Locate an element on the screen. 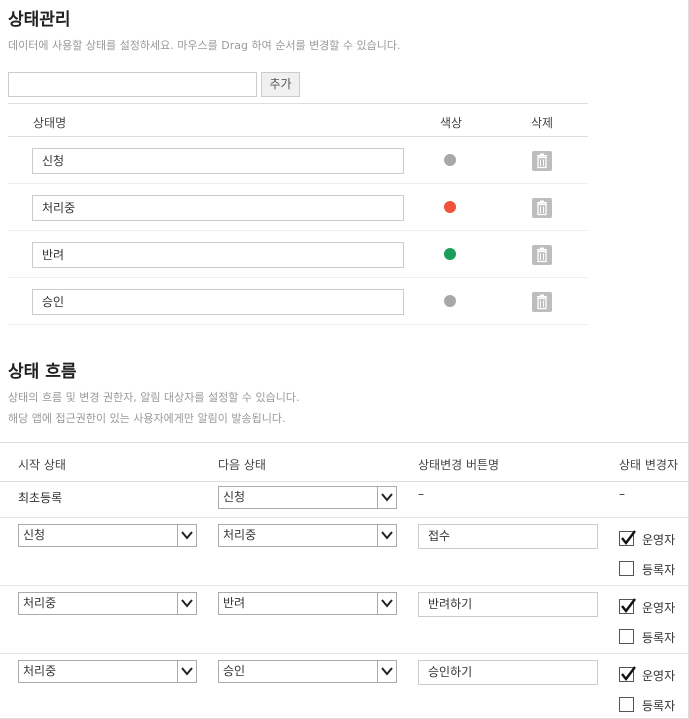  change-button-name-input: 반려하기 is located at coordinates (508, 604).